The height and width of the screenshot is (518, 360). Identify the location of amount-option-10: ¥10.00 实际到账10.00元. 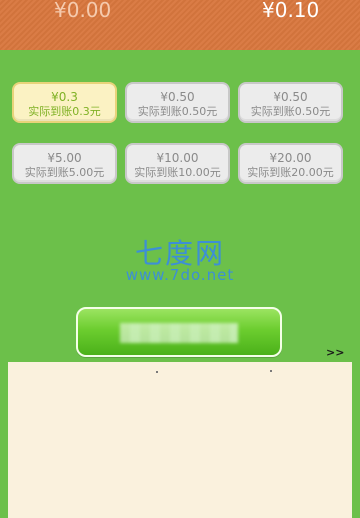
(177, 163).